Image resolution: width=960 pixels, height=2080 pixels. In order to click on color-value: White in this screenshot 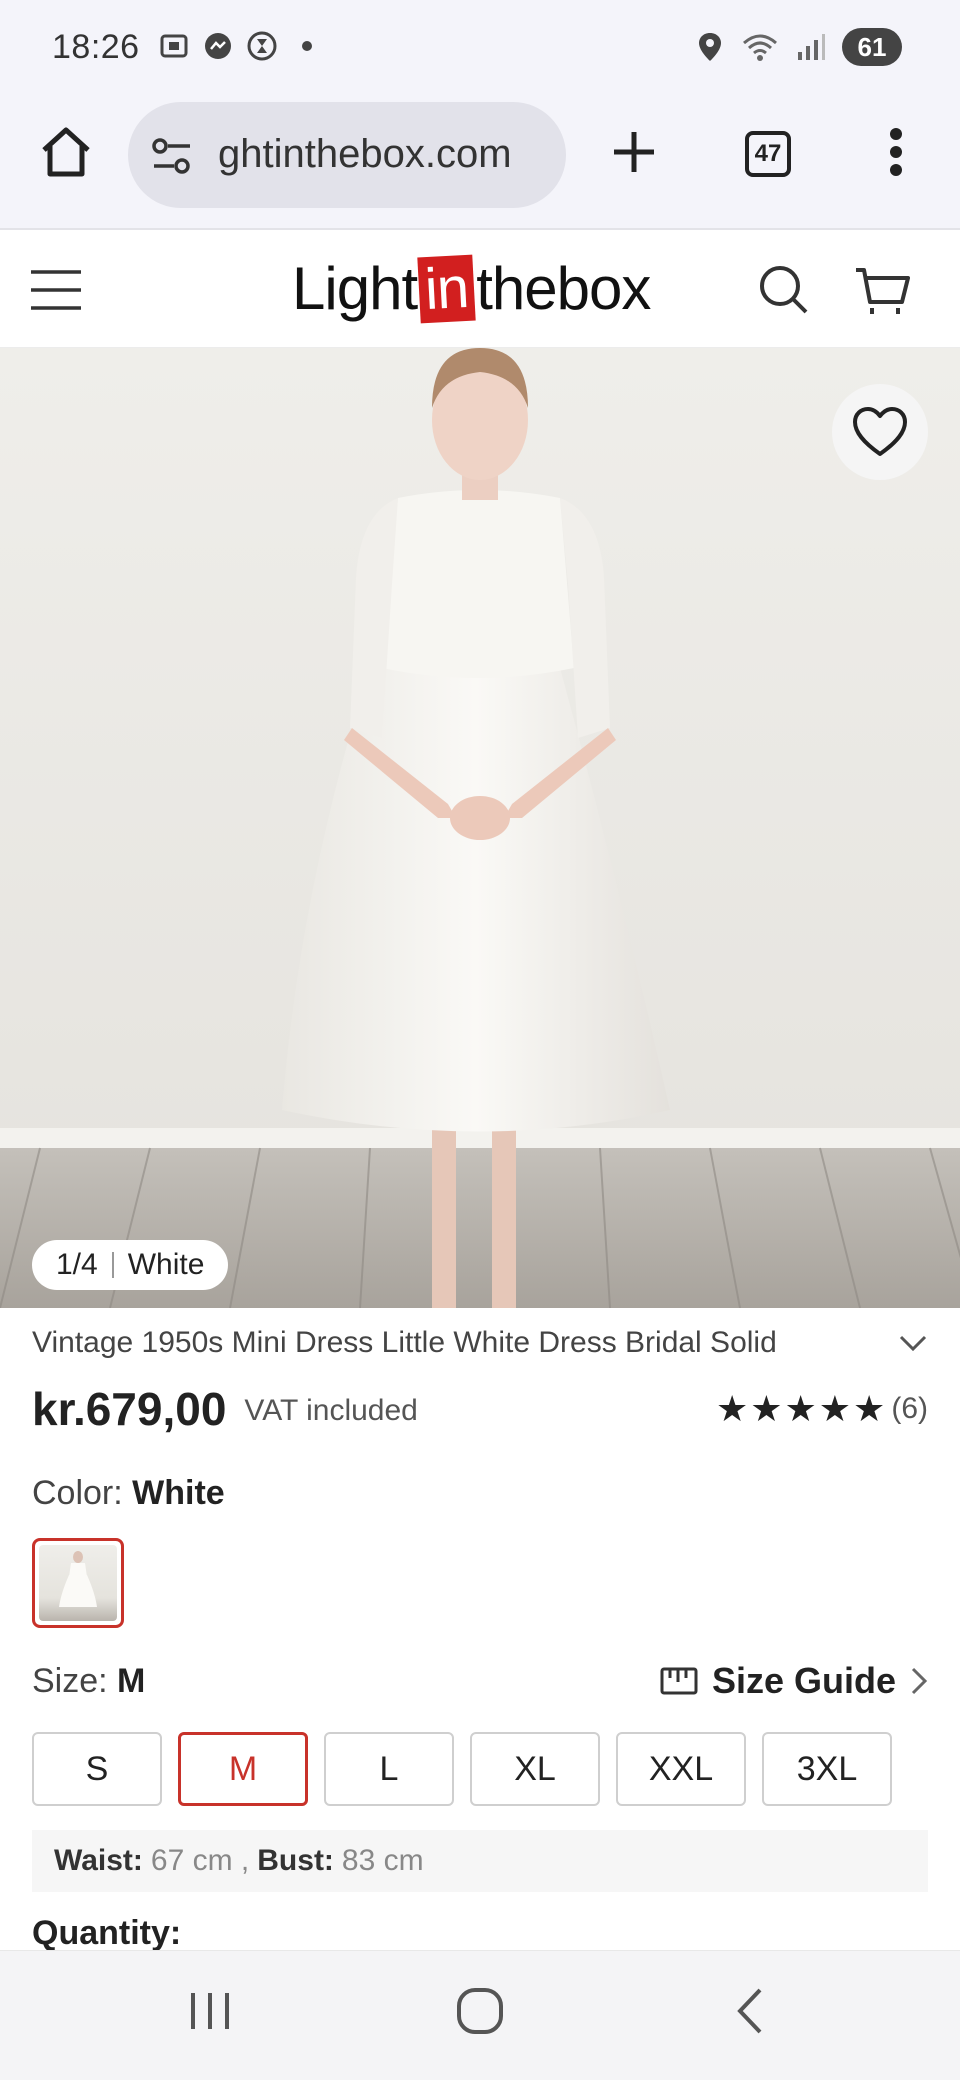, I will do `click(178, 1493)`.